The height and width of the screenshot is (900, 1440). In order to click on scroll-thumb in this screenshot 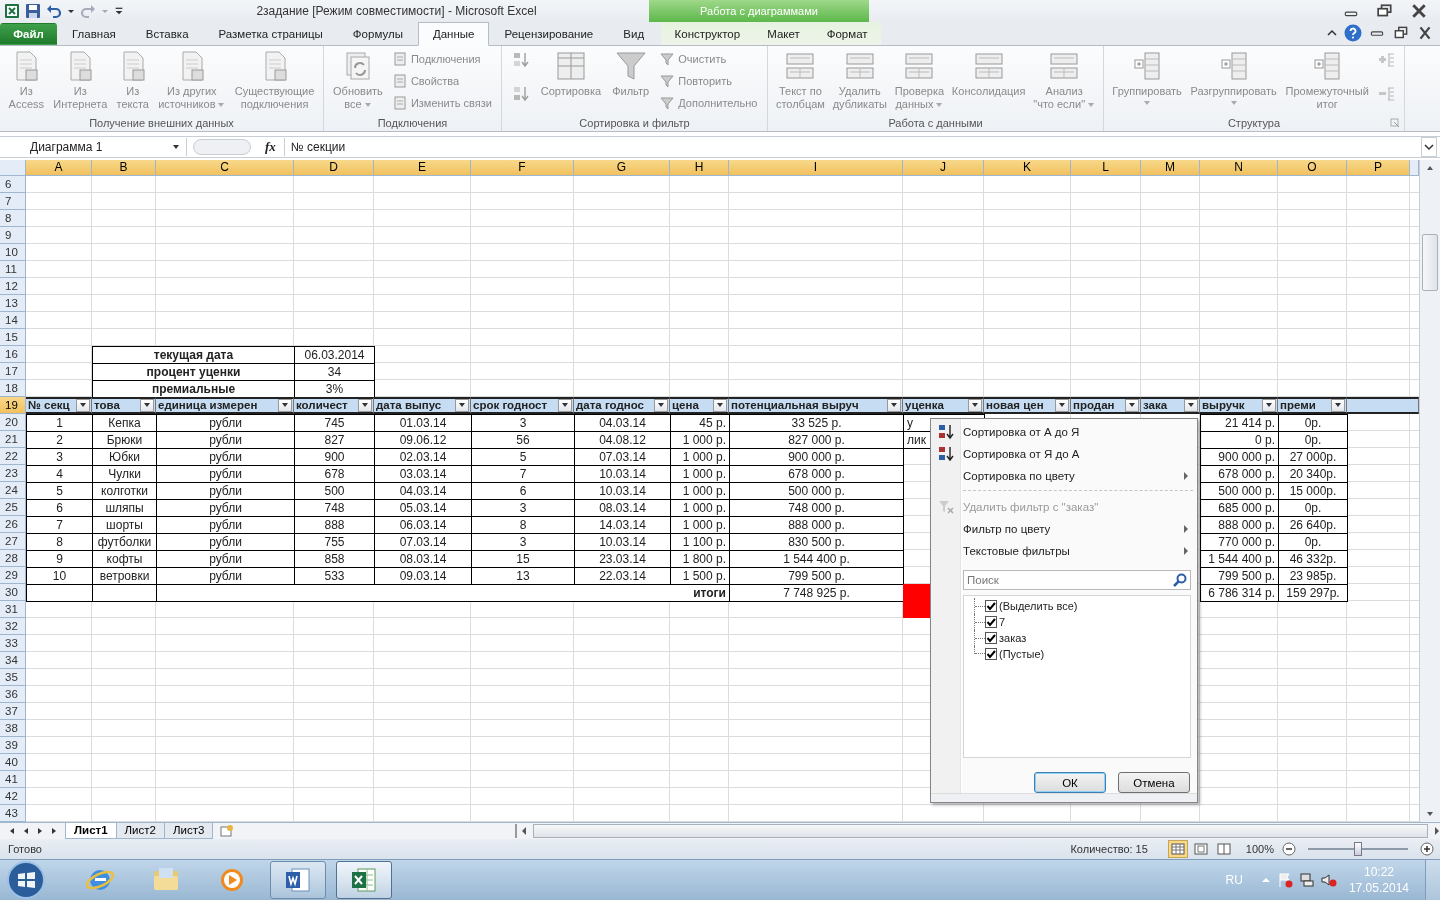, I will do `click(1430, 262)`.